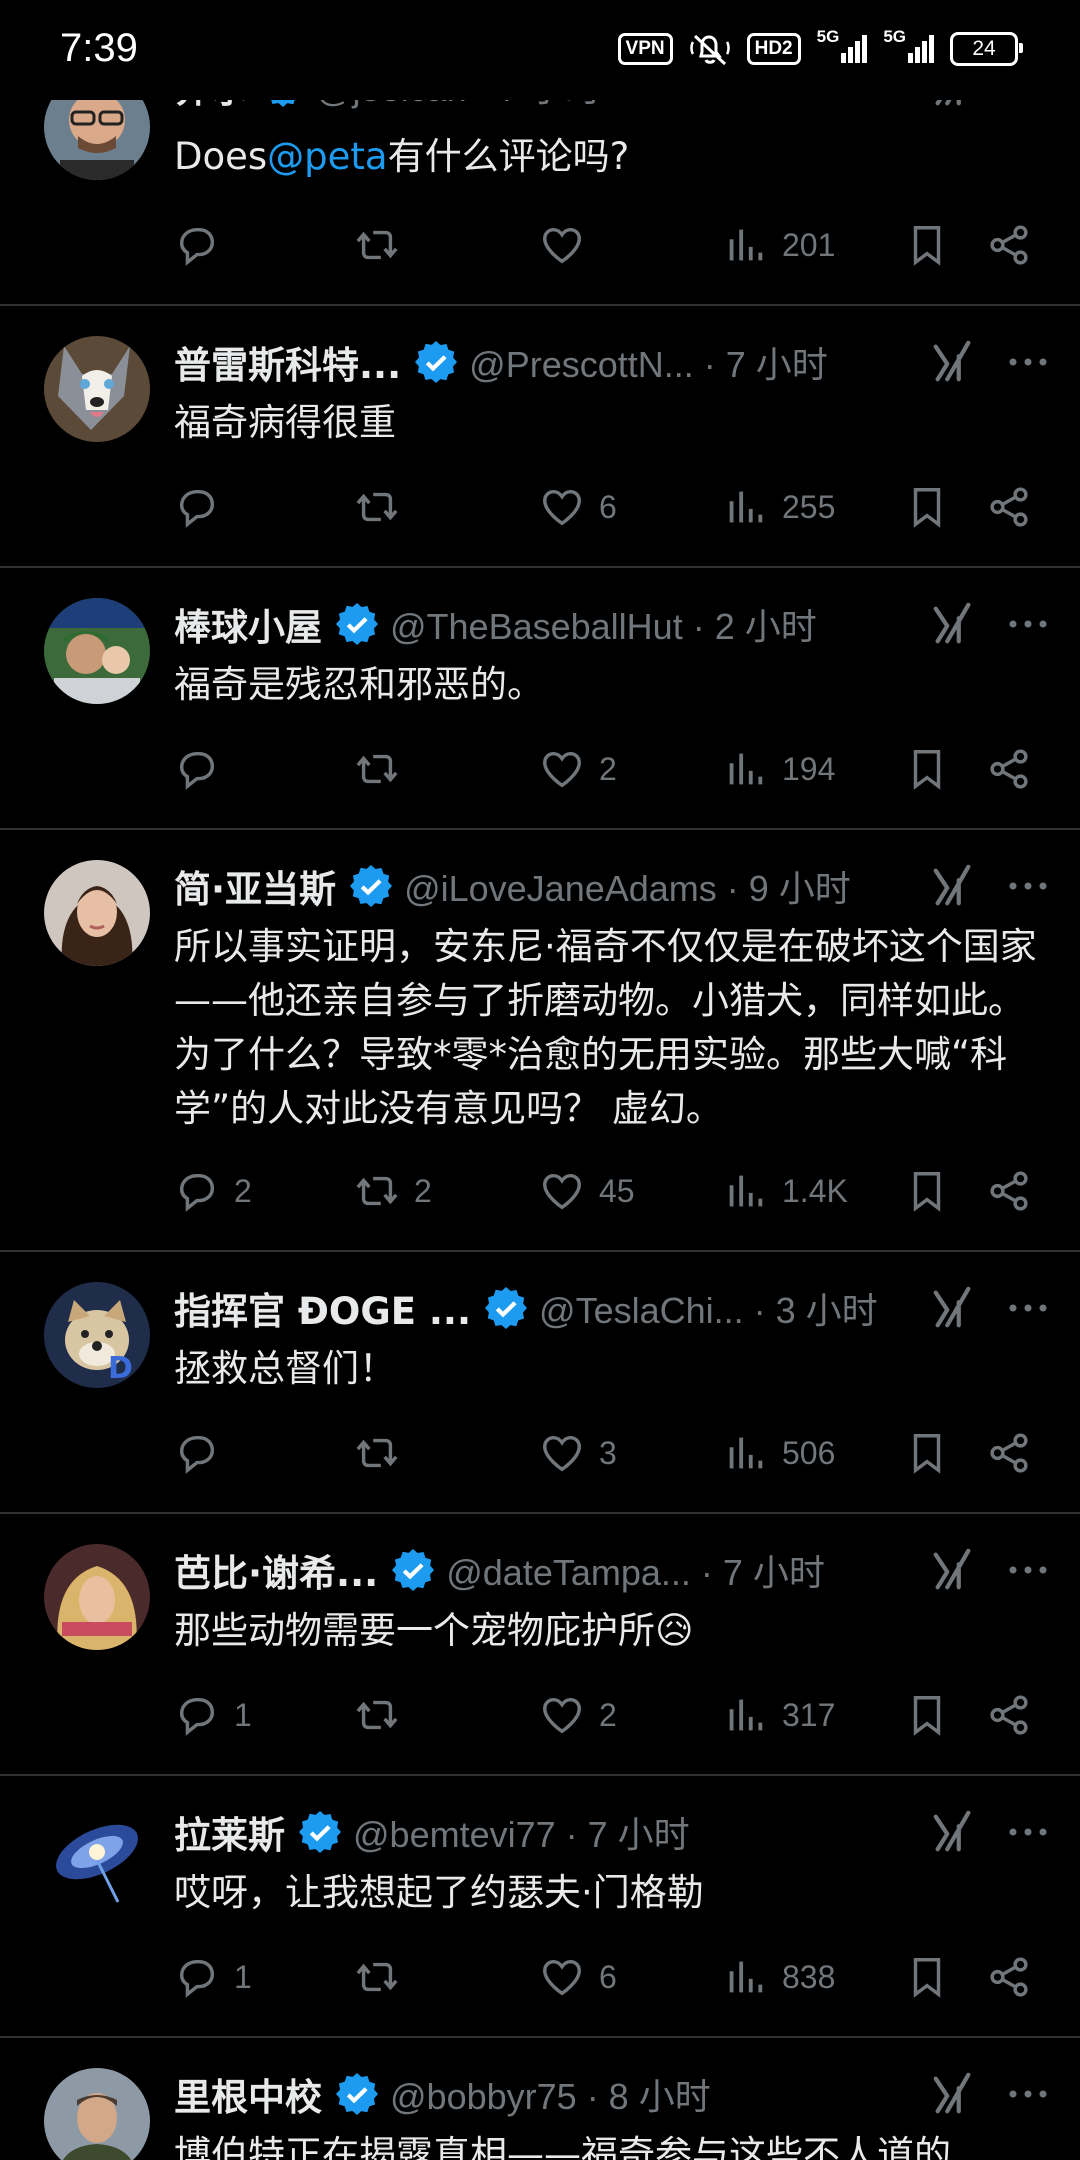 The width and height of the screenshot is (1080, 2160). Describe the element at coordinates (648, 364) in the screenshot. I see `tweet-meta: @PrescottN... · 7 小时` at that location.